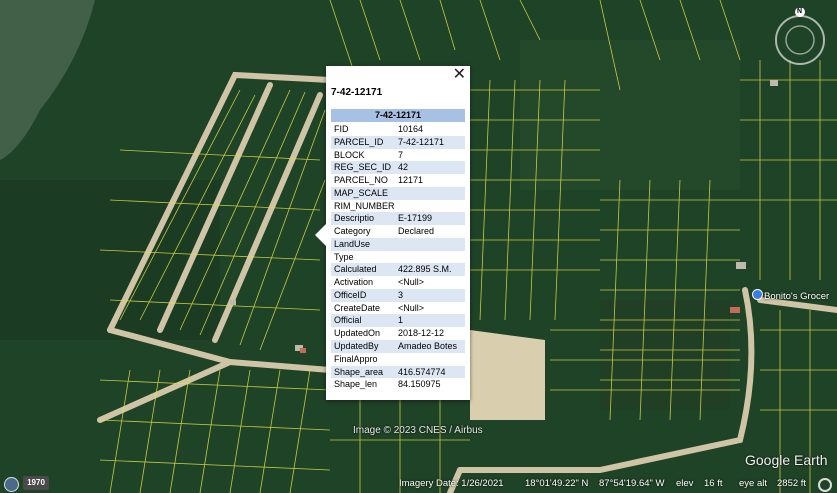 The height and width of the screenshot is (493, 837). What do you see at coordinates (350, 294) in the screenshot?
I see `attribute-key: OfficeID` at bounding box center [350, 294].